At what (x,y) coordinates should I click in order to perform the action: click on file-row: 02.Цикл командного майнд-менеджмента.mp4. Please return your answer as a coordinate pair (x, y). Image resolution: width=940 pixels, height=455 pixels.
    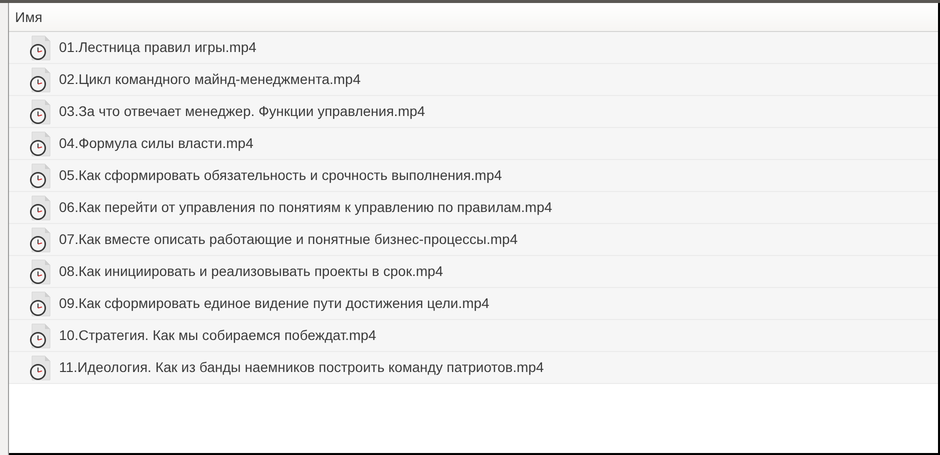
    Looking at the image, I should click on (473, 80).